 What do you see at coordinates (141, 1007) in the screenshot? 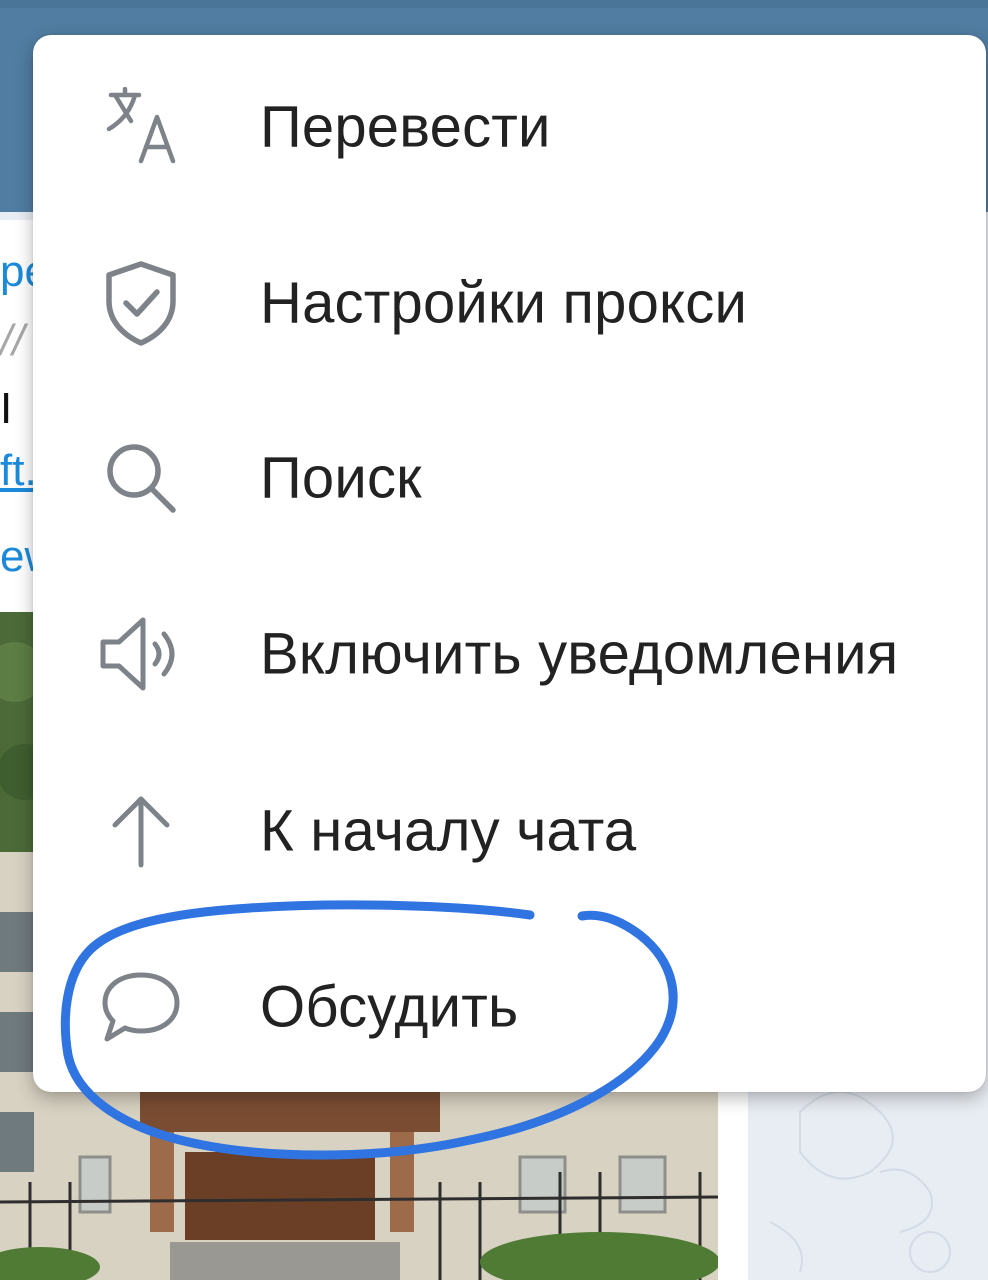
I see `chat-bubble-icon` at bounding box center [141, 1007].